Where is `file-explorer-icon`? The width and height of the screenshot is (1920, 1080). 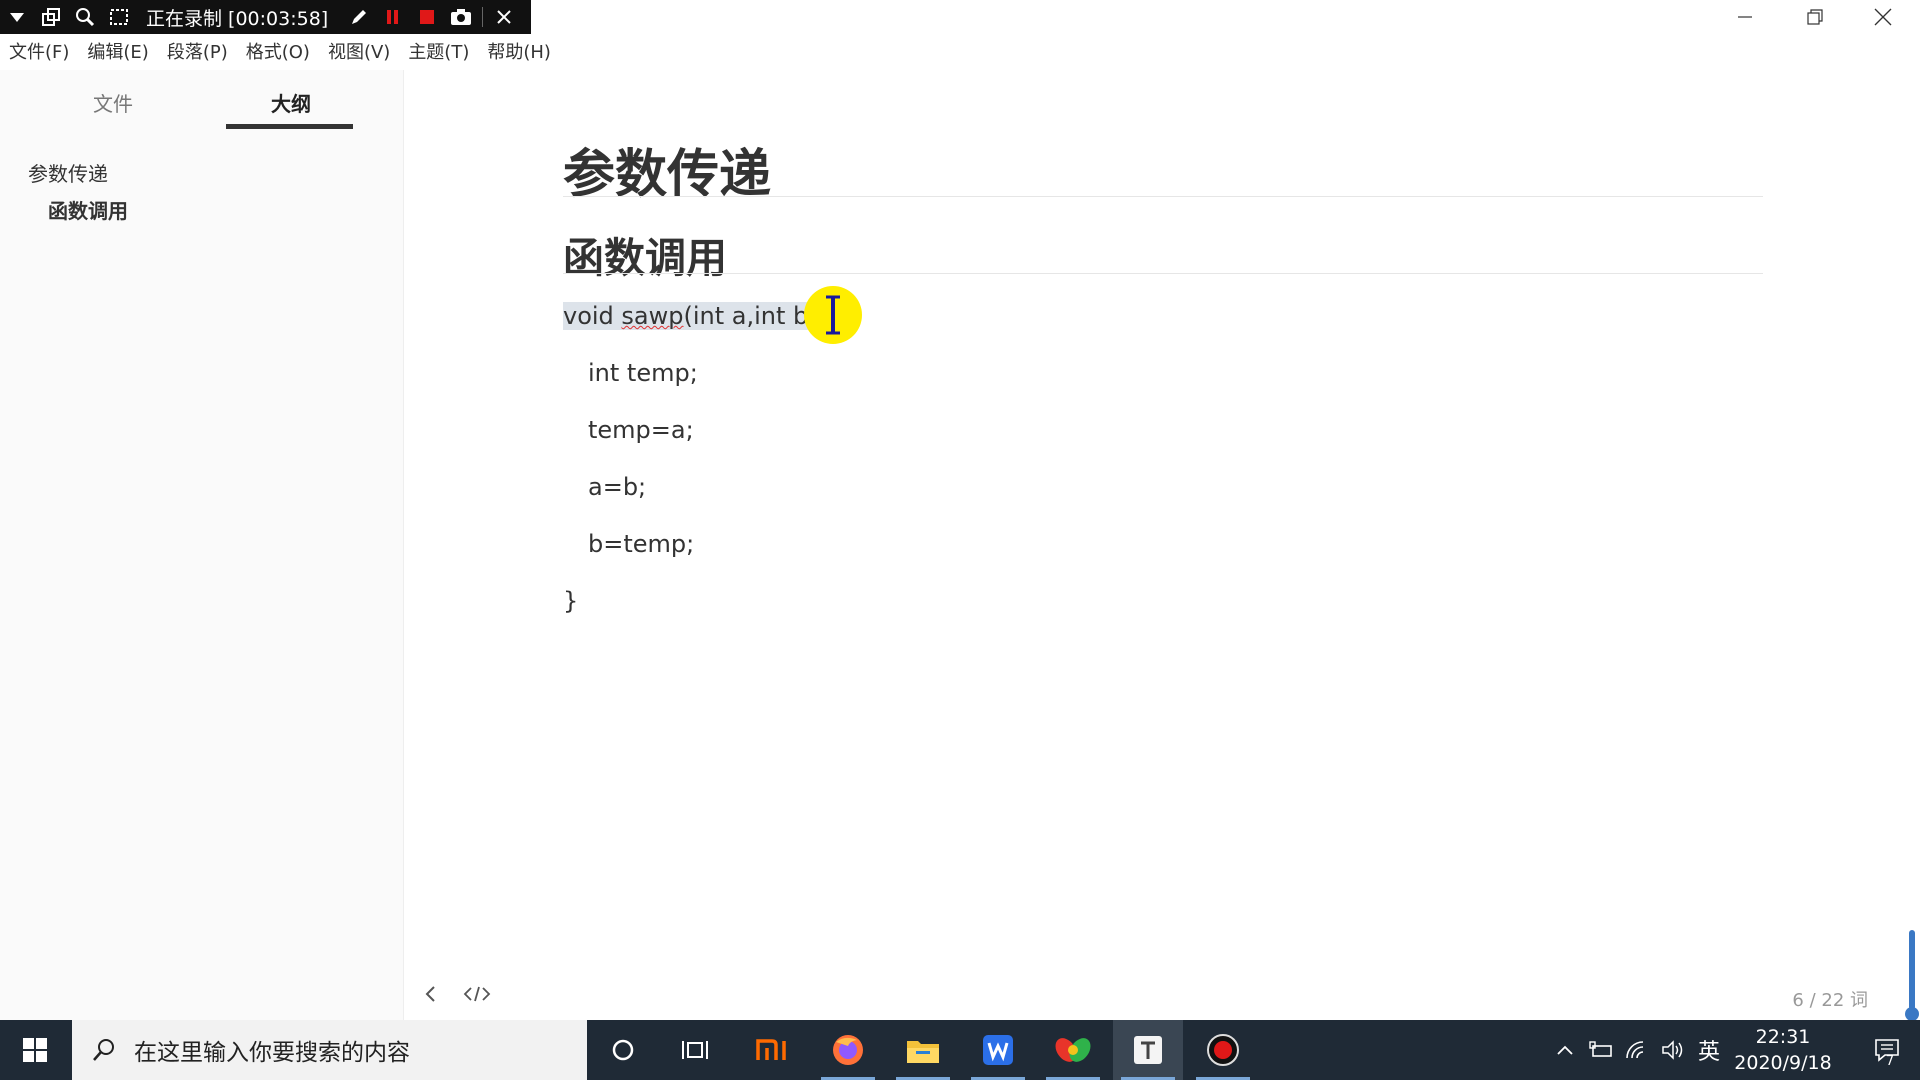 file-explorer-icon is located at coordinates (923, 1052).